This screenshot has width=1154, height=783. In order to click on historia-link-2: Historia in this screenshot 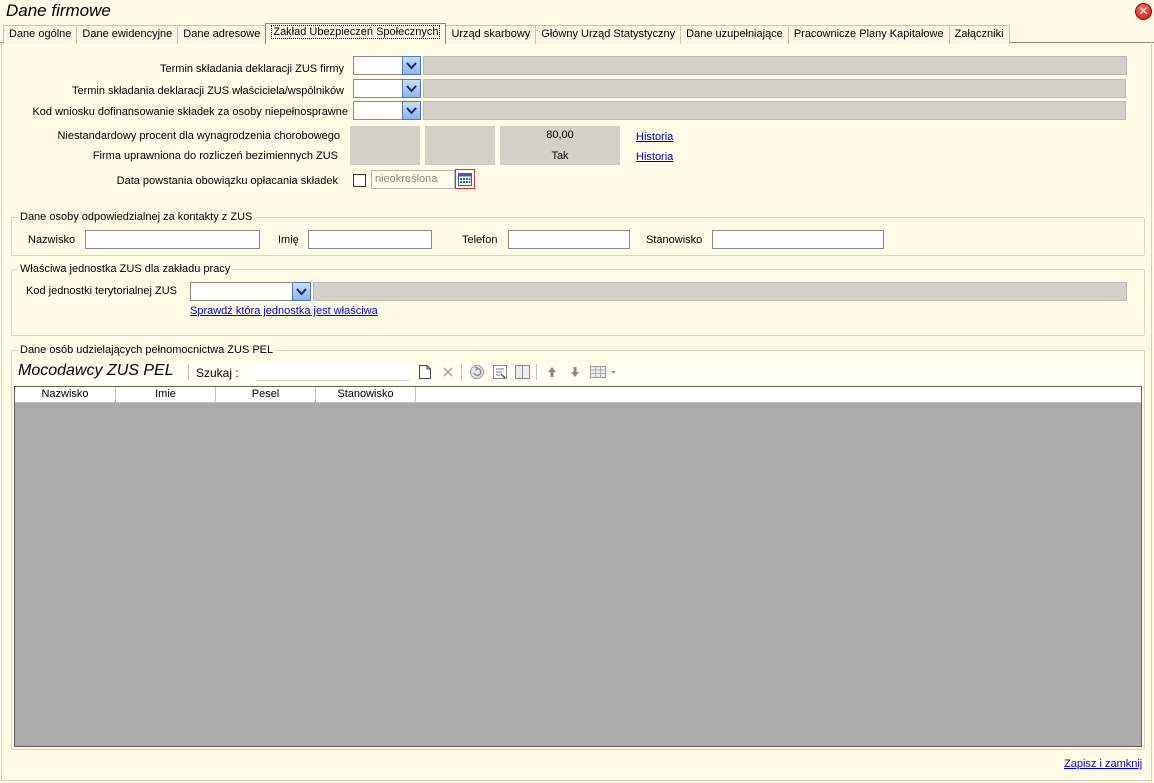, I will do `click(654, 157)`.